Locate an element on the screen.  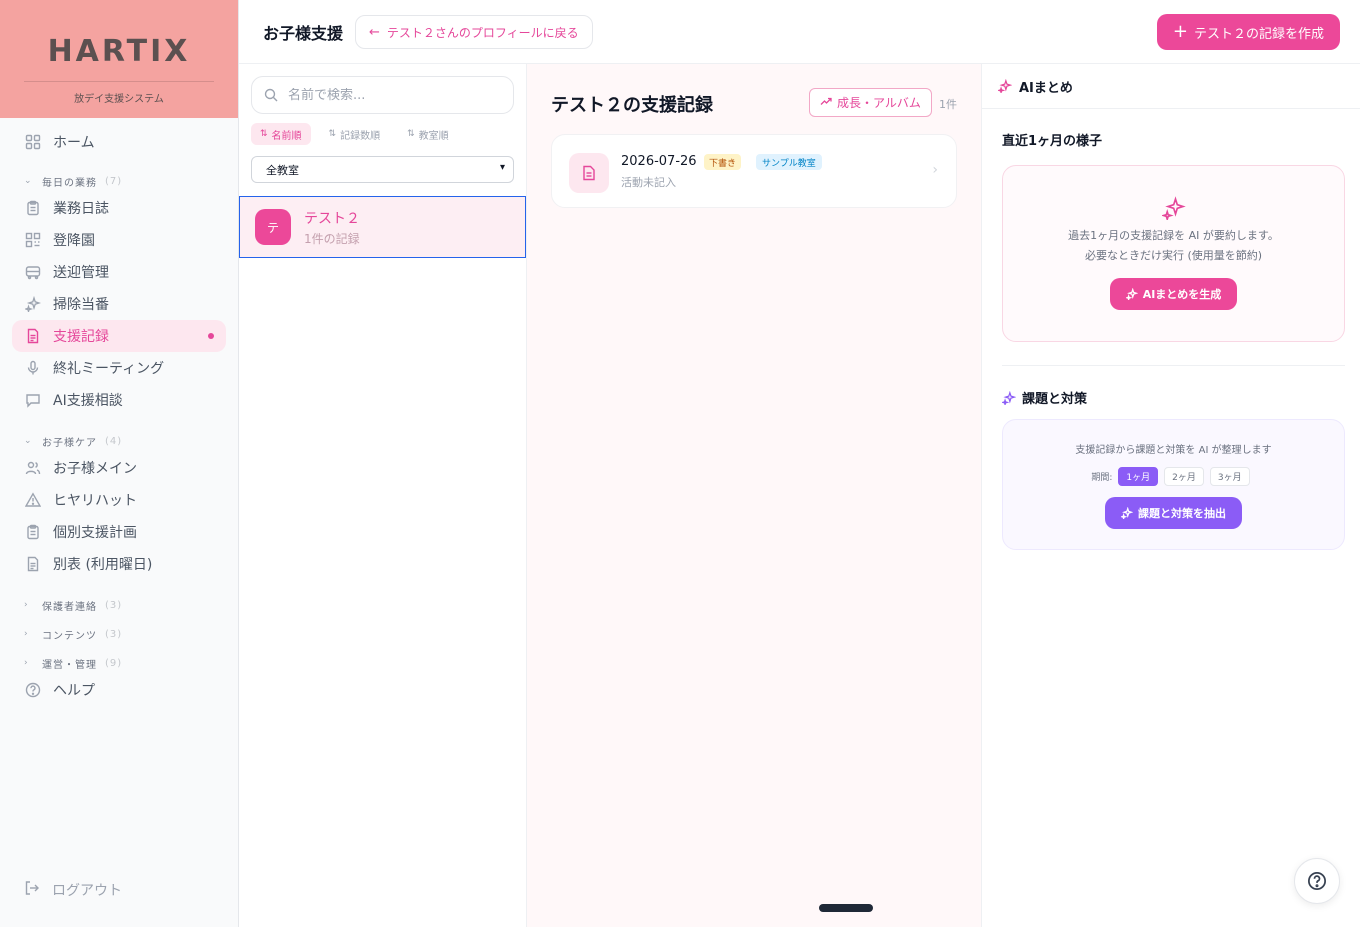
brand-header: HARTIX 放デイ支援システム is located at coordinates (119, 59).